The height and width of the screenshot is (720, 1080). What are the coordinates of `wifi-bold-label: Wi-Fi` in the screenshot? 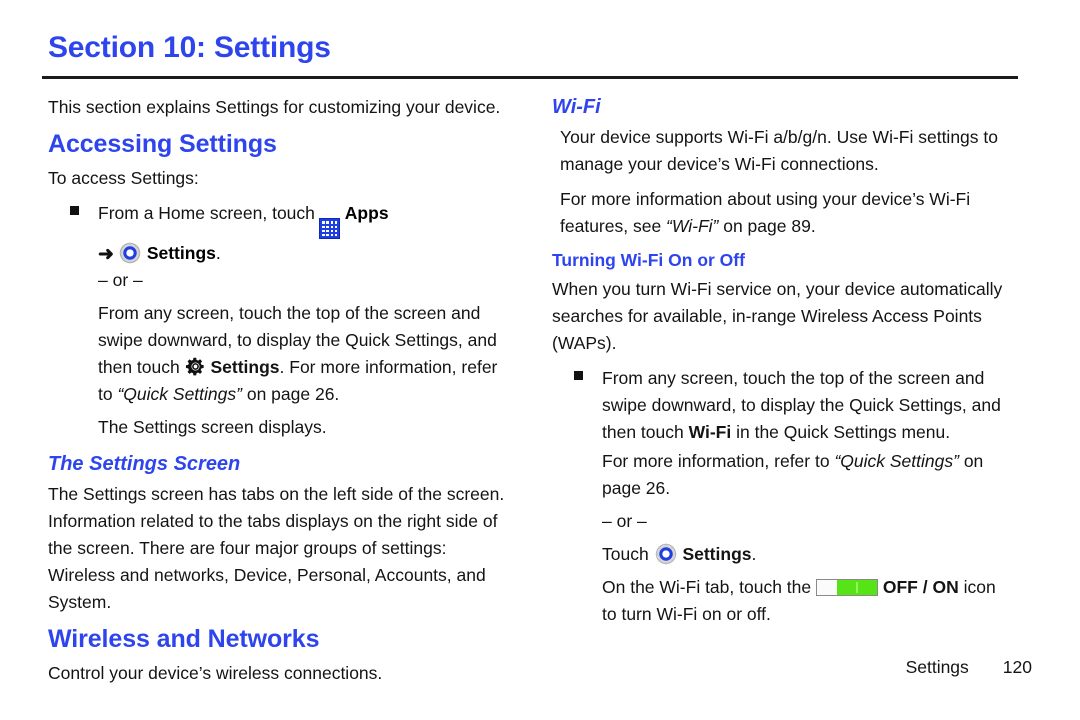 It's located at (710, 432).